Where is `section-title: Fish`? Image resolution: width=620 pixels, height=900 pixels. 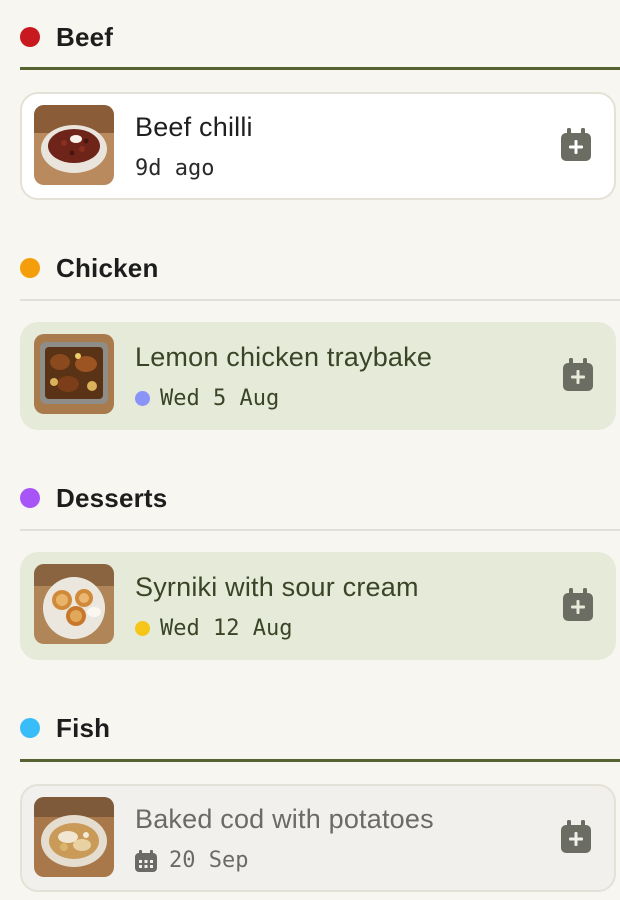
section-title: Fish is located at coordinates (83, 727).